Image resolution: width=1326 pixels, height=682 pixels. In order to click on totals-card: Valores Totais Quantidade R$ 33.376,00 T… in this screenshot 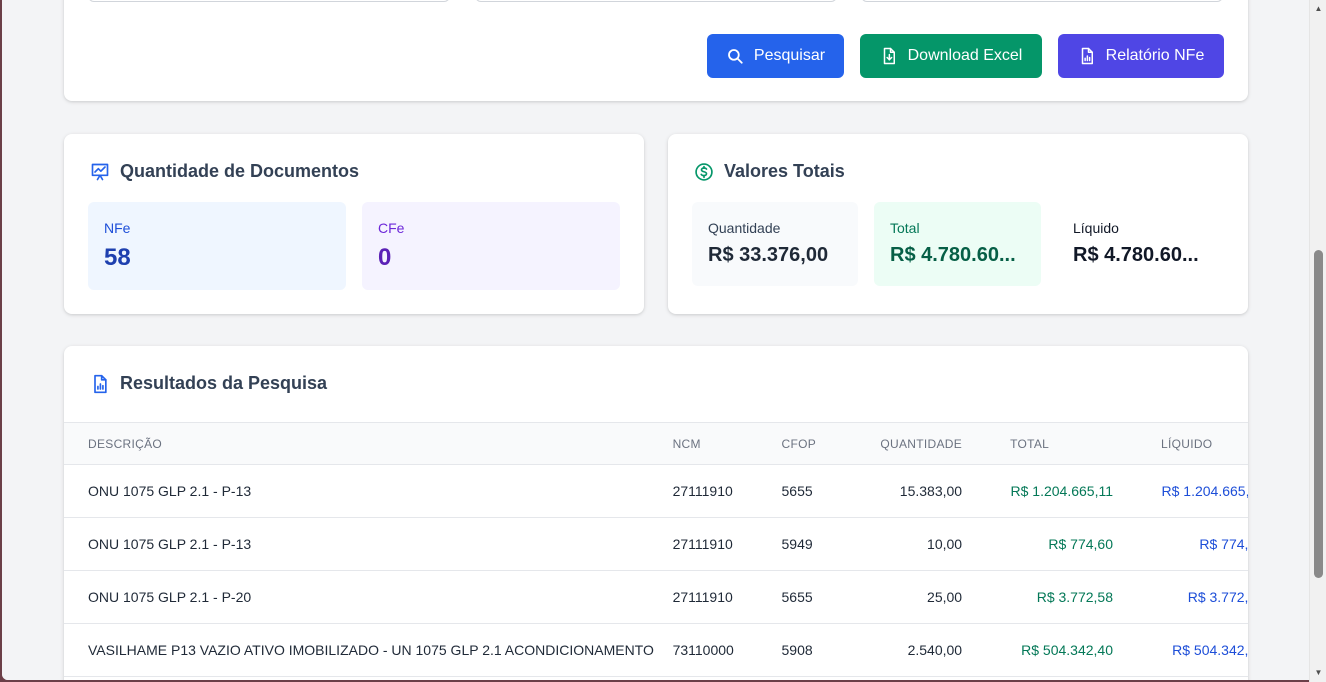, I will do `click(958, 224)`.